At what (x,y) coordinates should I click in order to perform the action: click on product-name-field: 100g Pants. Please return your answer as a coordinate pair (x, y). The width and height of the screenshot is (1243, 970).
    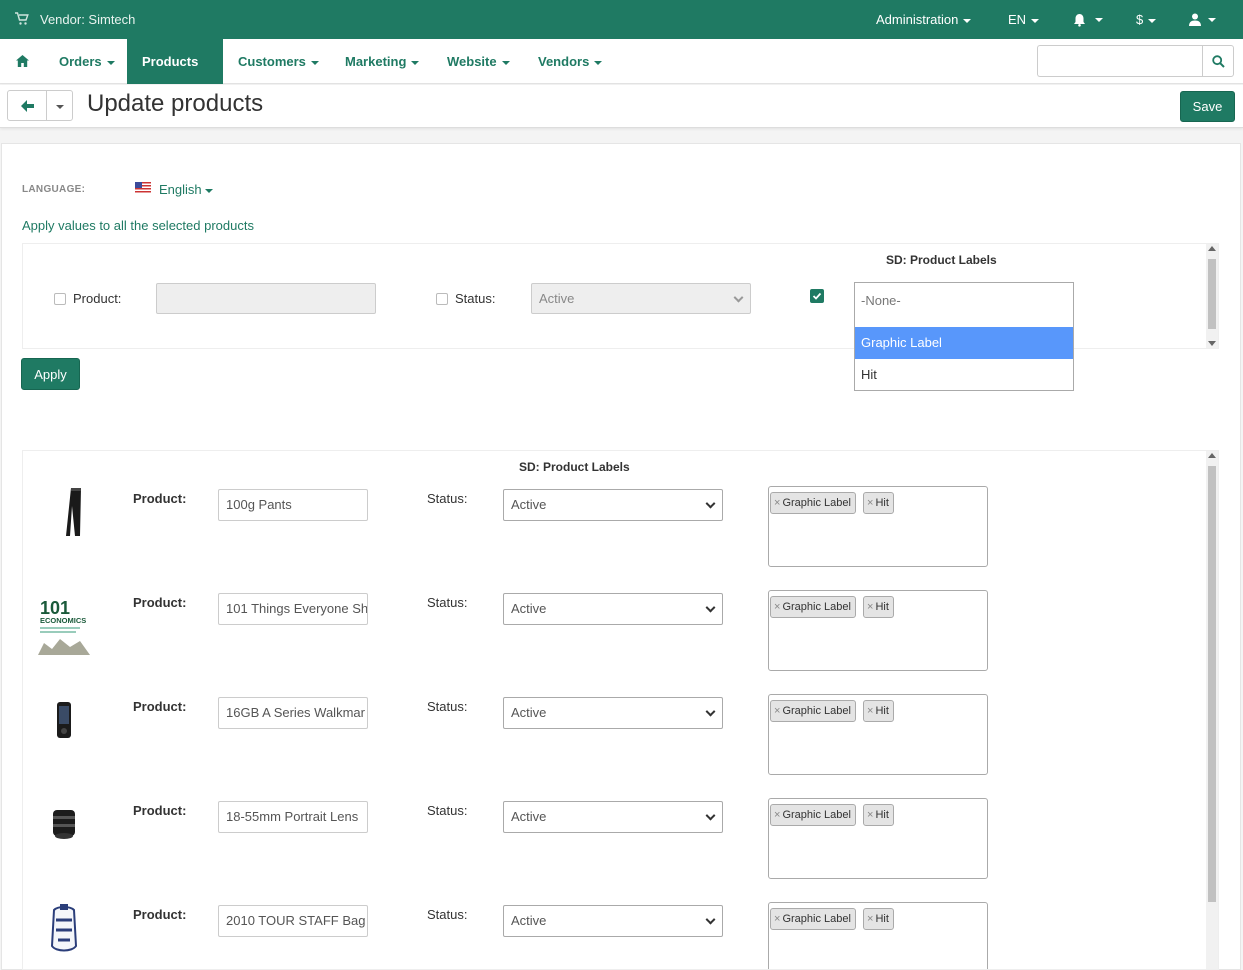
    Looking at the image, I should click on (293, 505).